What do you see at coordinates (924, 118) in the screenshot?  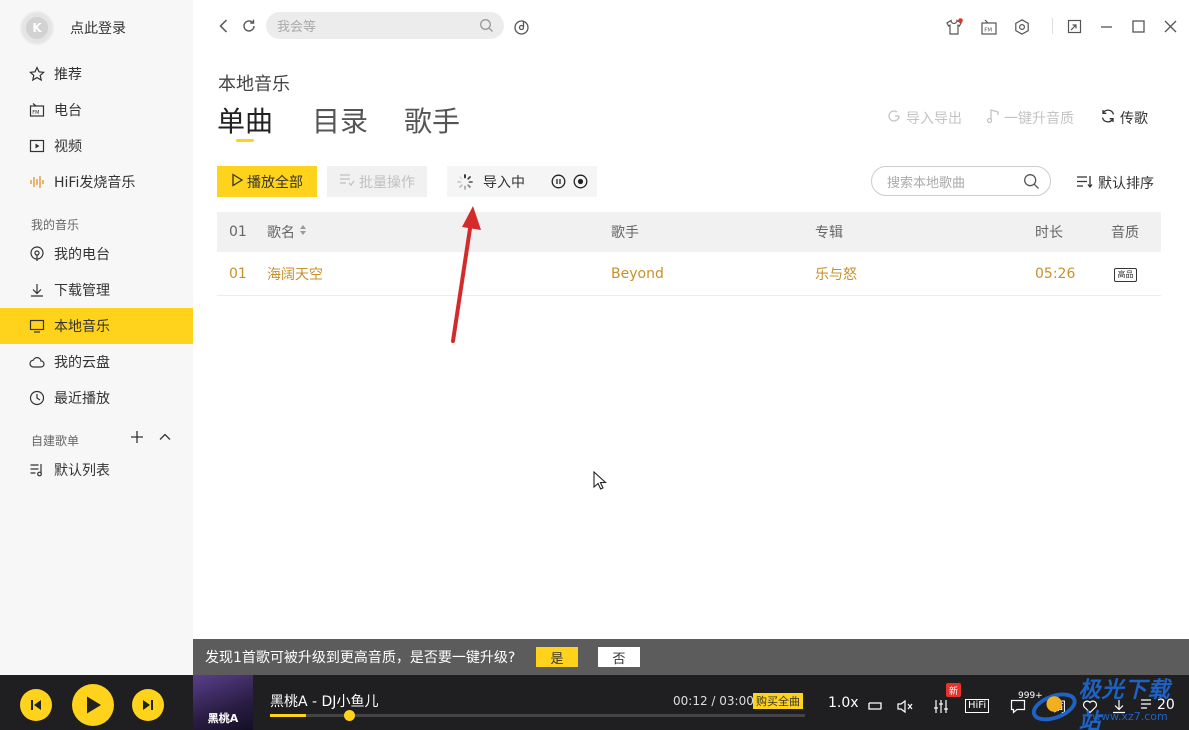 I see `import-export-button: 导入导出` at bounding box center [924, 118].